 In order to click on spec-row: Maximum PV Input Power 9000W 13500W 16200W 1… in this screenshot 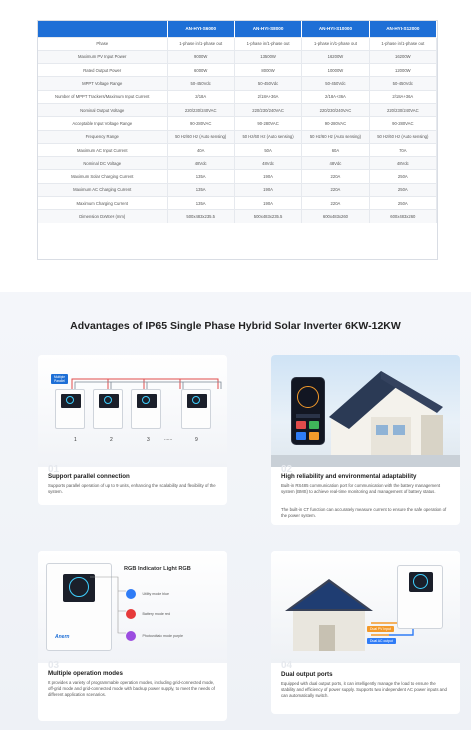, I will do `click(238, 56)`.